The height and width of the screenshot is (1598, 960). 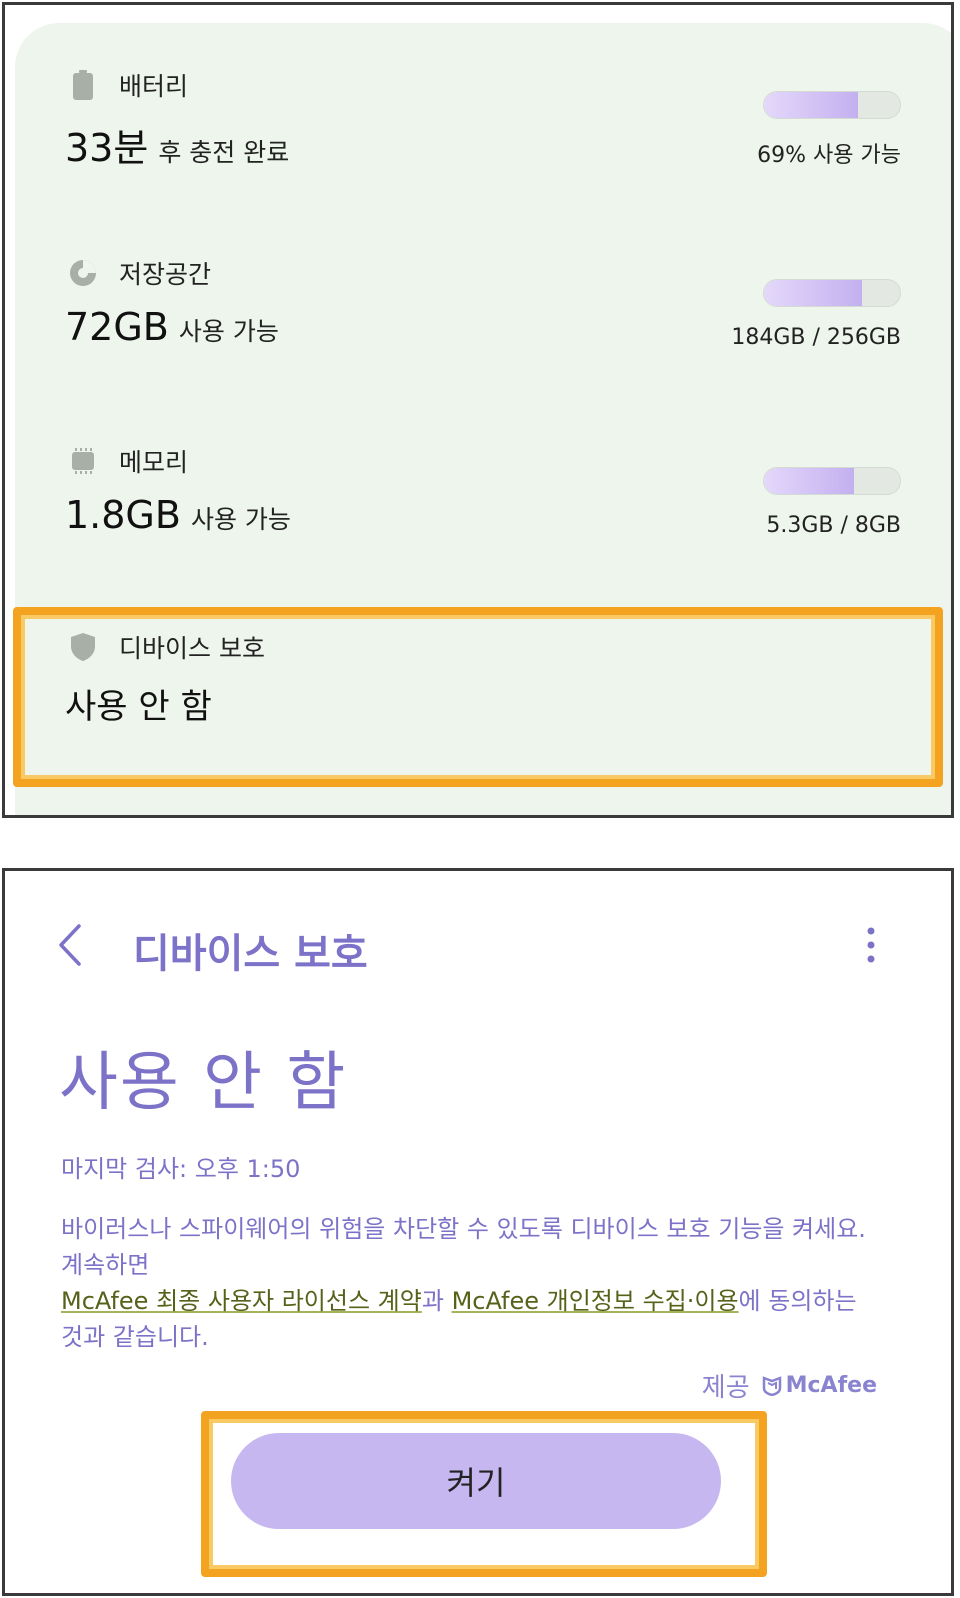 I want to click on battery-detail: 69% 사용 가능, so click(x=829, y=155).